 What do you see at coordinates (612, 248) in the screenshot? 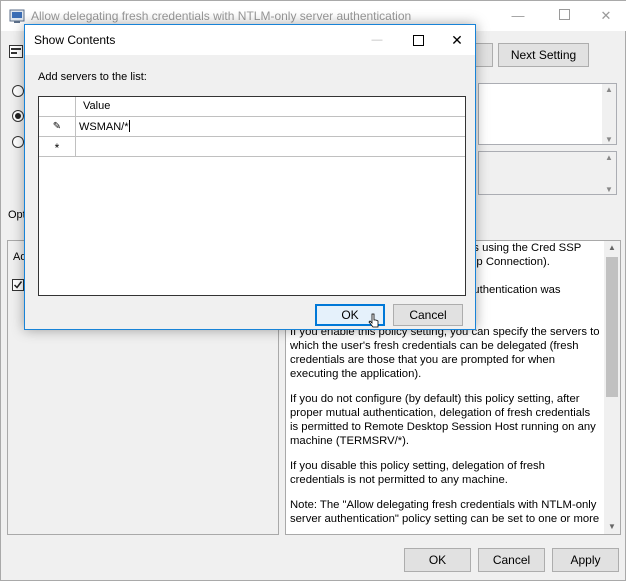
I see `scroll-up-icon: ▲` at bounding box center [612, 248].